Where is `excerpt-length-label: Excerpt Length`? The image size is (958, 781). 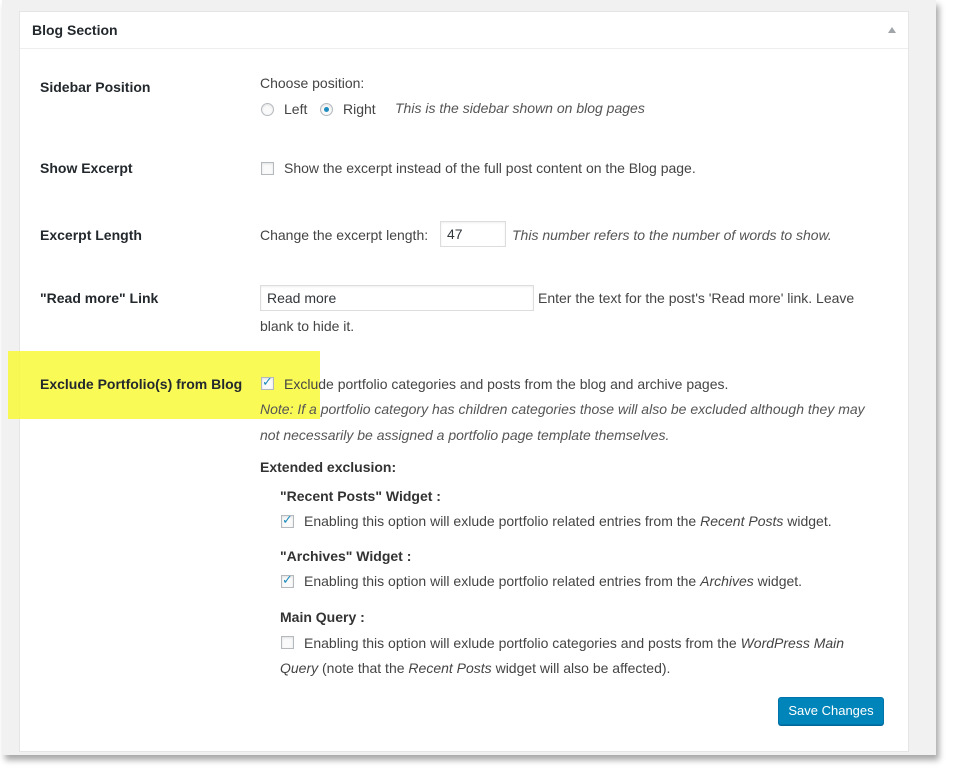 excerpt-length-label: Excerpt Length is located at coordinates (91, 235).